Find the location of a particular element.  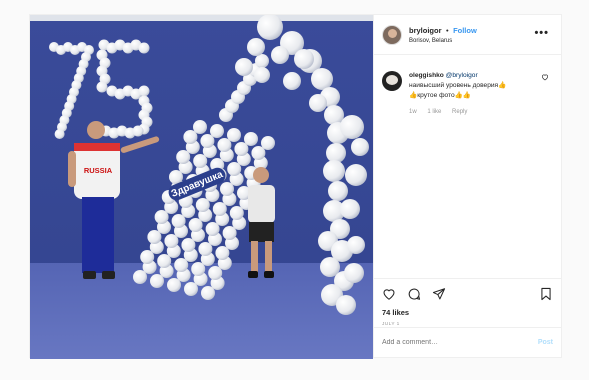

comment-bubble-icon is located at coordinates (414, 294).